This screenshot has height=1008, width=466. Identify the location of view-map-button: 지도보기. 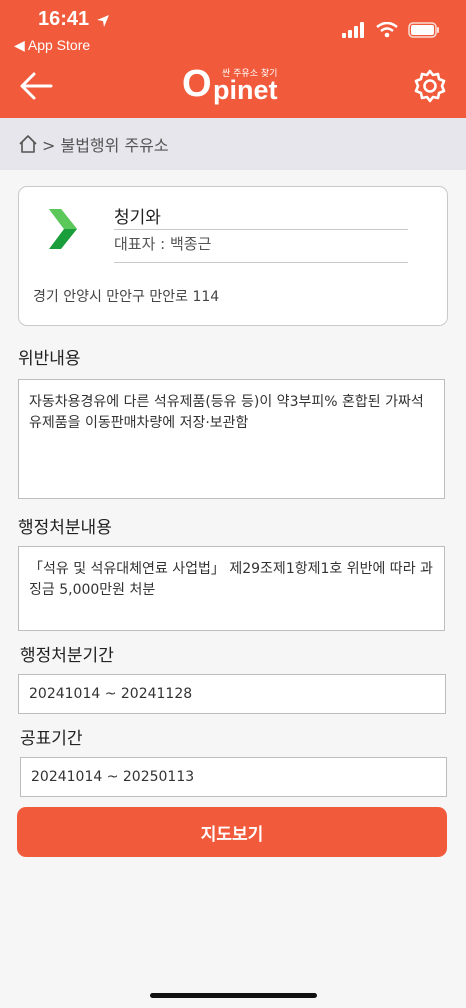
(232, 832).